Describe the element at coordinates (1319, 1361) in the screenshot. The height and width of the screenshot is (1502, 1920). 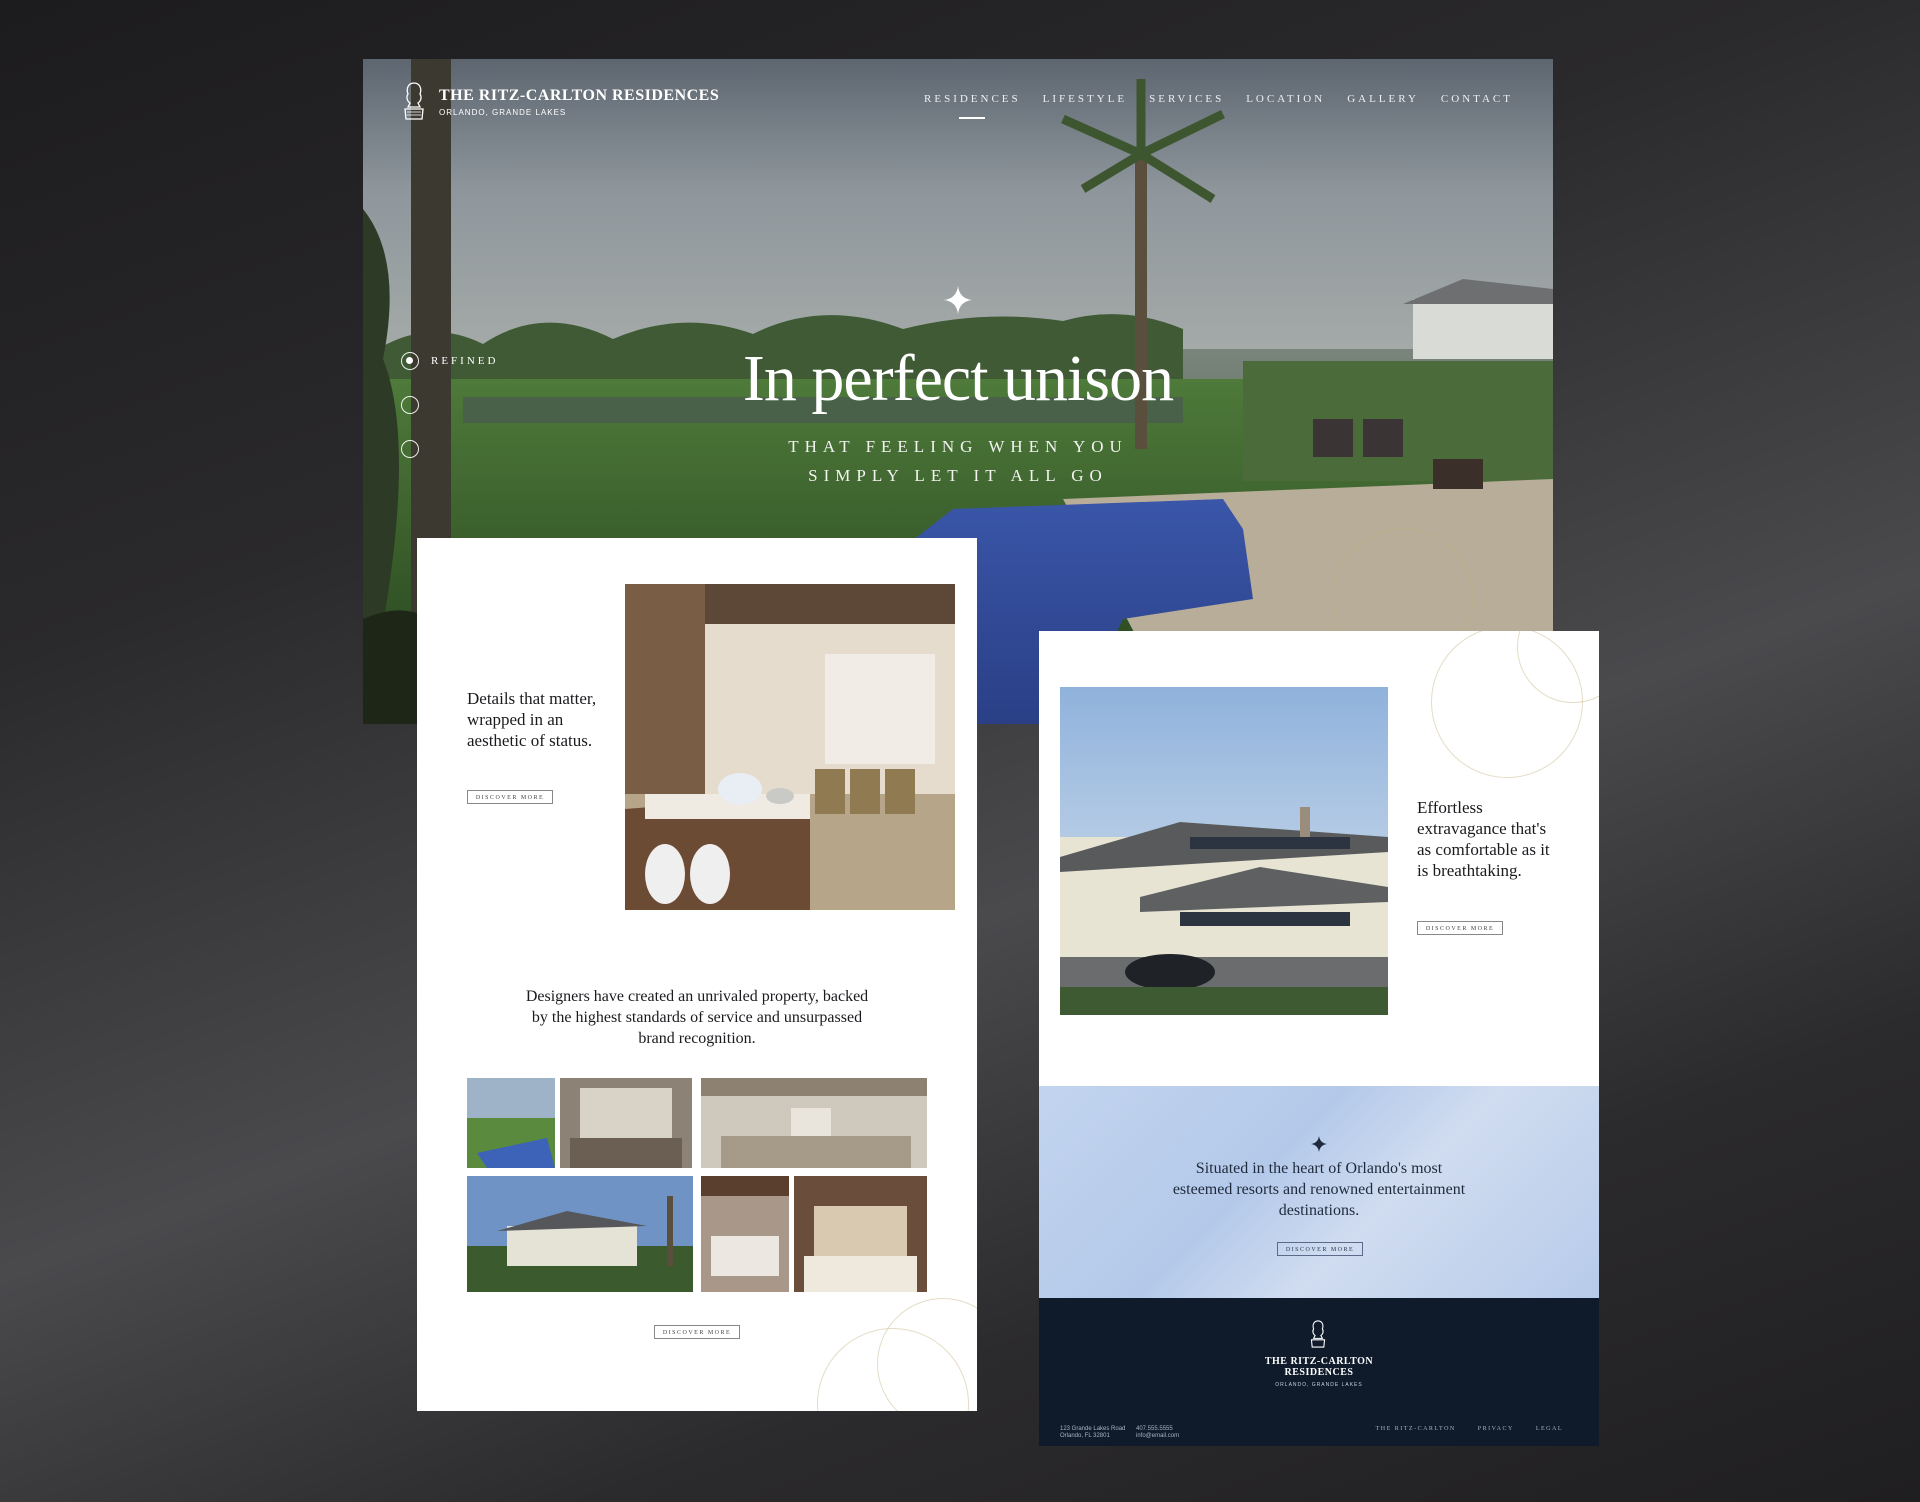
I see `footer-brand-line-1: THE RITZ-CARLTON` at that location.